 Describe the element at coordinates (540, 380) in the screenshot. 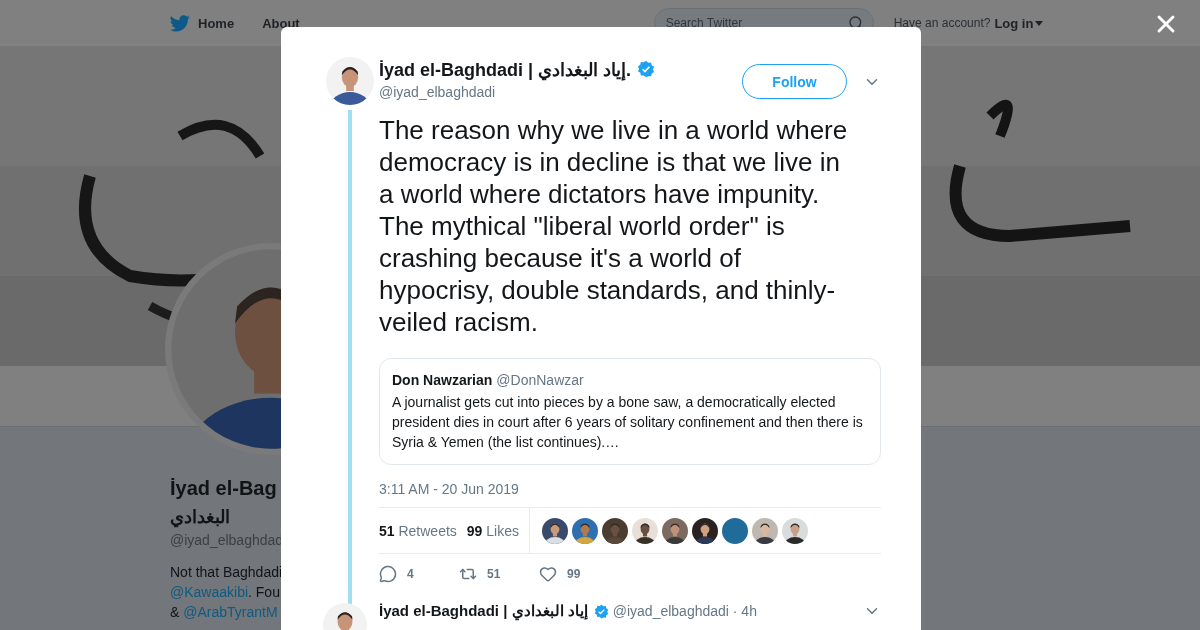

I see `quoted-handle: @DonNawzar` at that location.